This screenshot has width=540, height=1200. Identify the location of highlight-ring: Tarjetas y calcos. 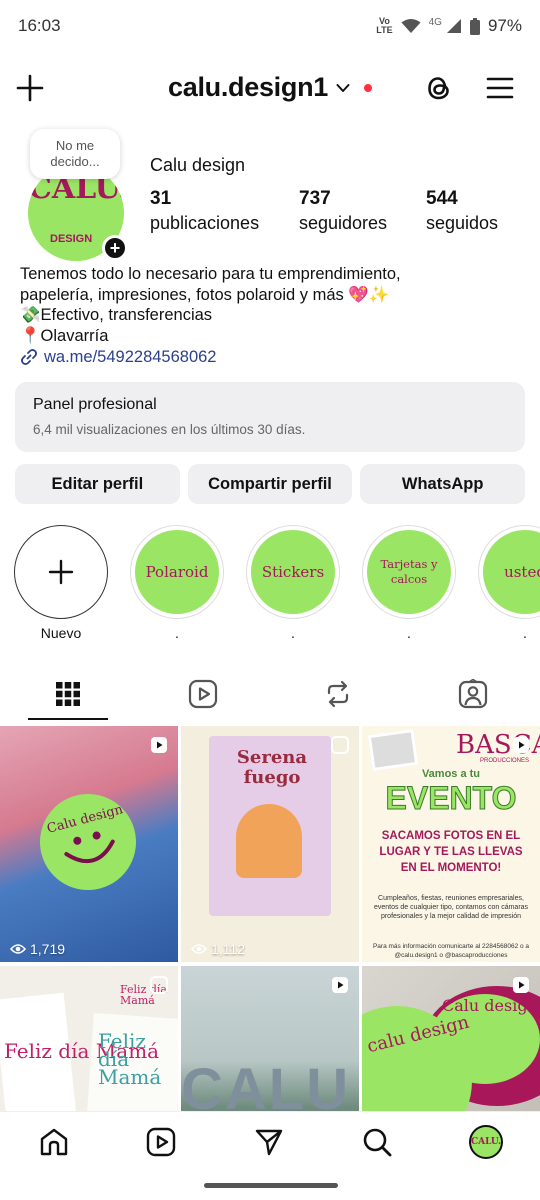
(409, 572).